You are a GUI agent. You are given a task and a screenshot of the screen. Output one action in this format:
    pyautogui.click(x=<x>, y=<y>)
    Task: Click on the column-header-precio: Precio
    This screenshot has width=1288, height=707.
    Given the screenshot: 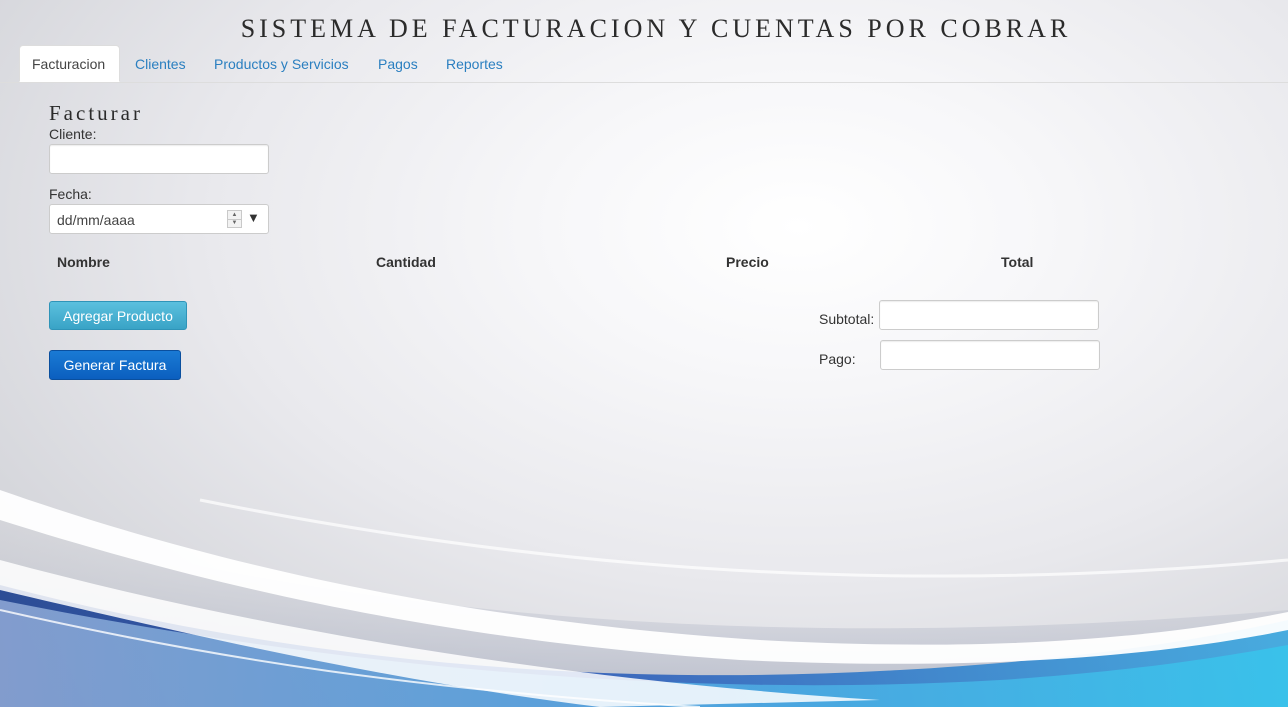 What is the action you would take?
    pyautogui.click(x=747, y=262)
    